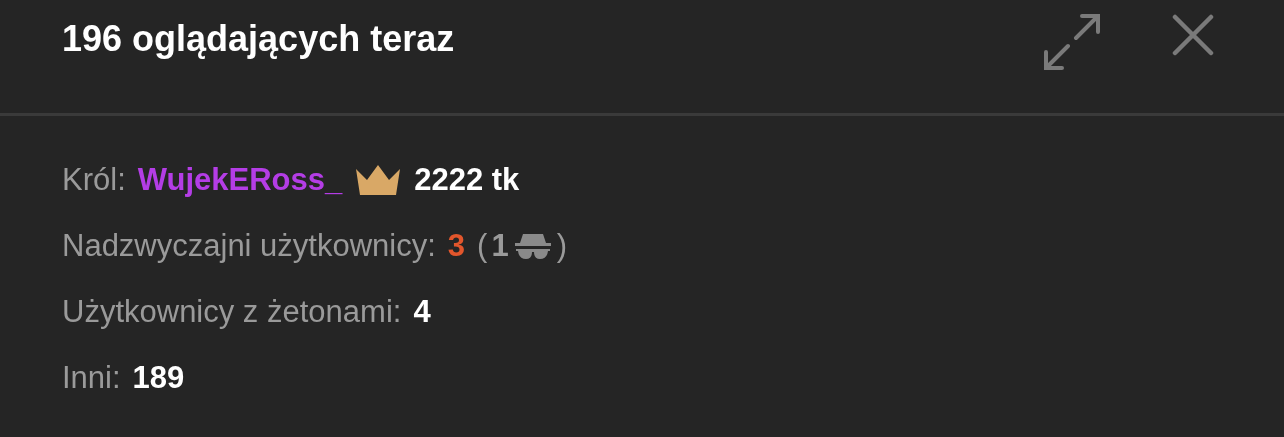 The width and height of the screenshot is (1284, 437). What do you see at coordinates (378, 180) in the screenshot?
I see `crown-icon` at bounding box center [378, 180].